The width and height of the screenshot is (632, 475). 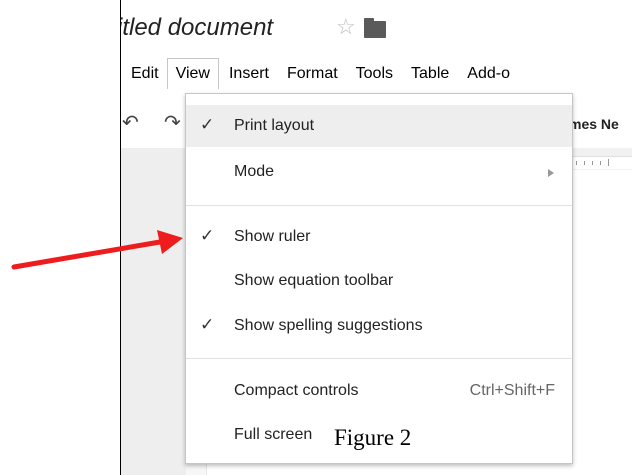 I want to click on annotation-arrow-icon, so click(x=97, y=250).